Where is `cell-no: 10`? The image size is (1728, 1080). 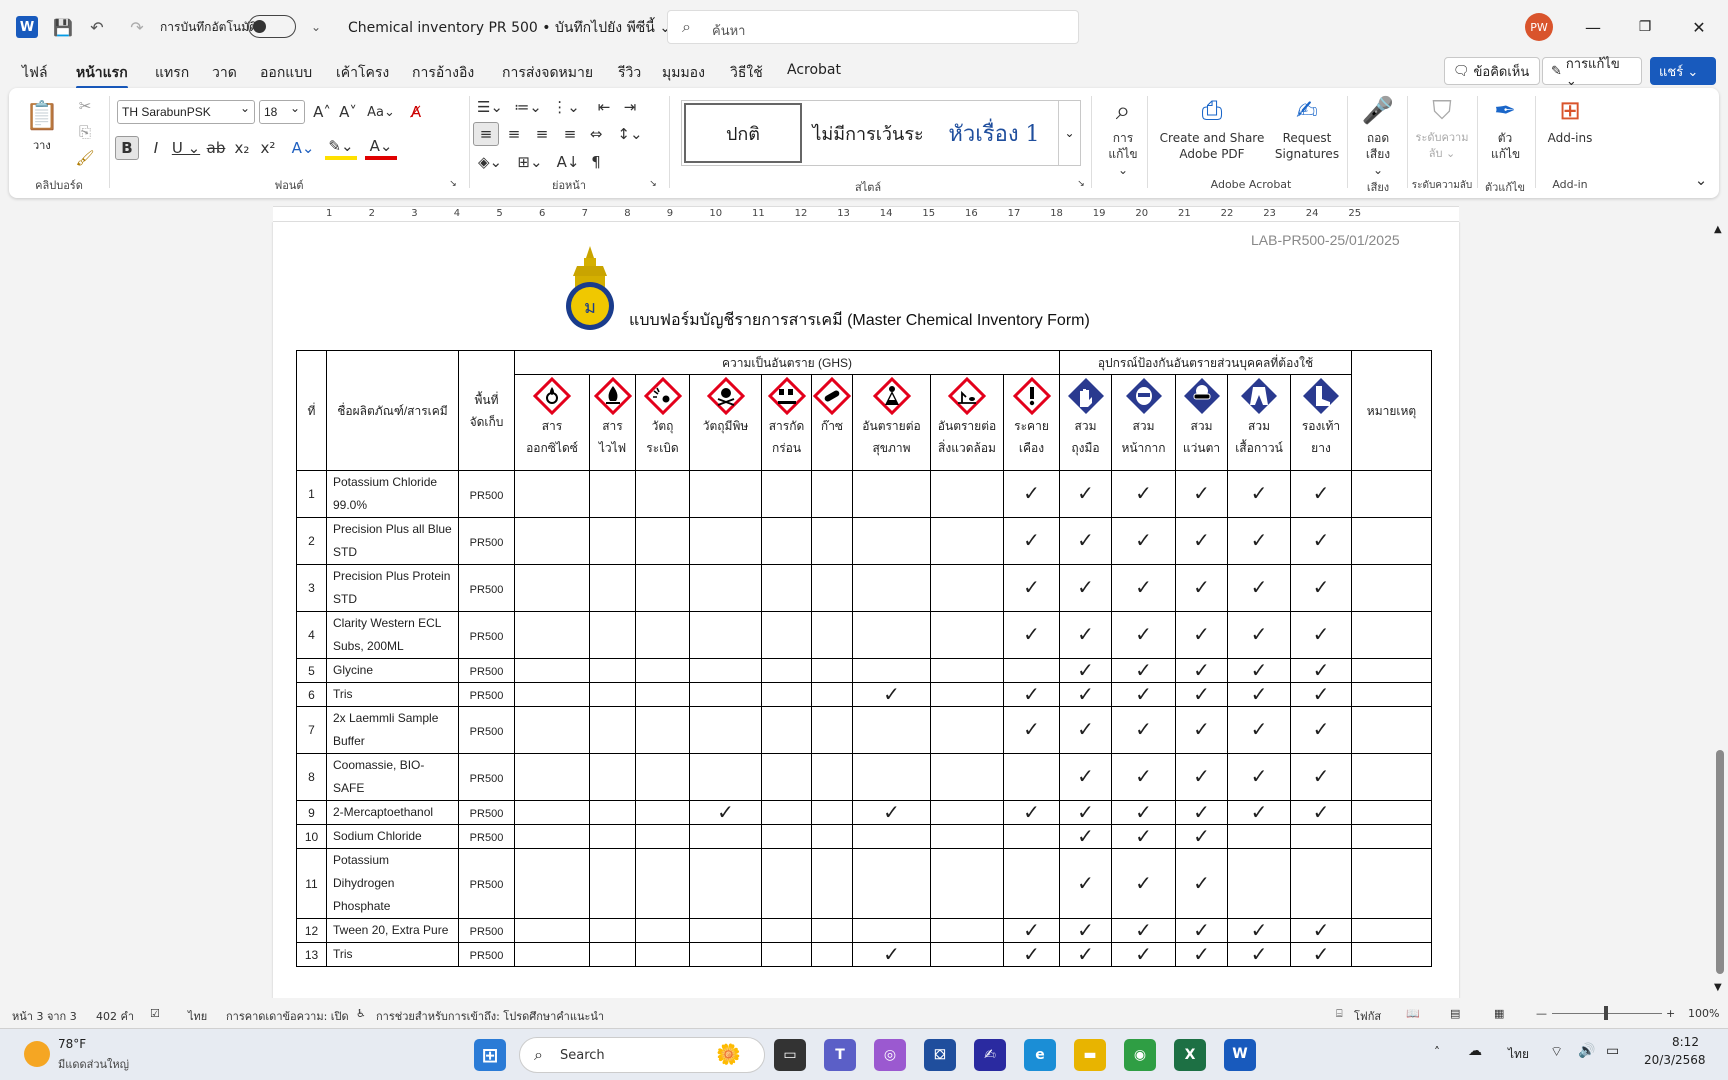 cell-no: 10 is located at coordinates (311, 836).